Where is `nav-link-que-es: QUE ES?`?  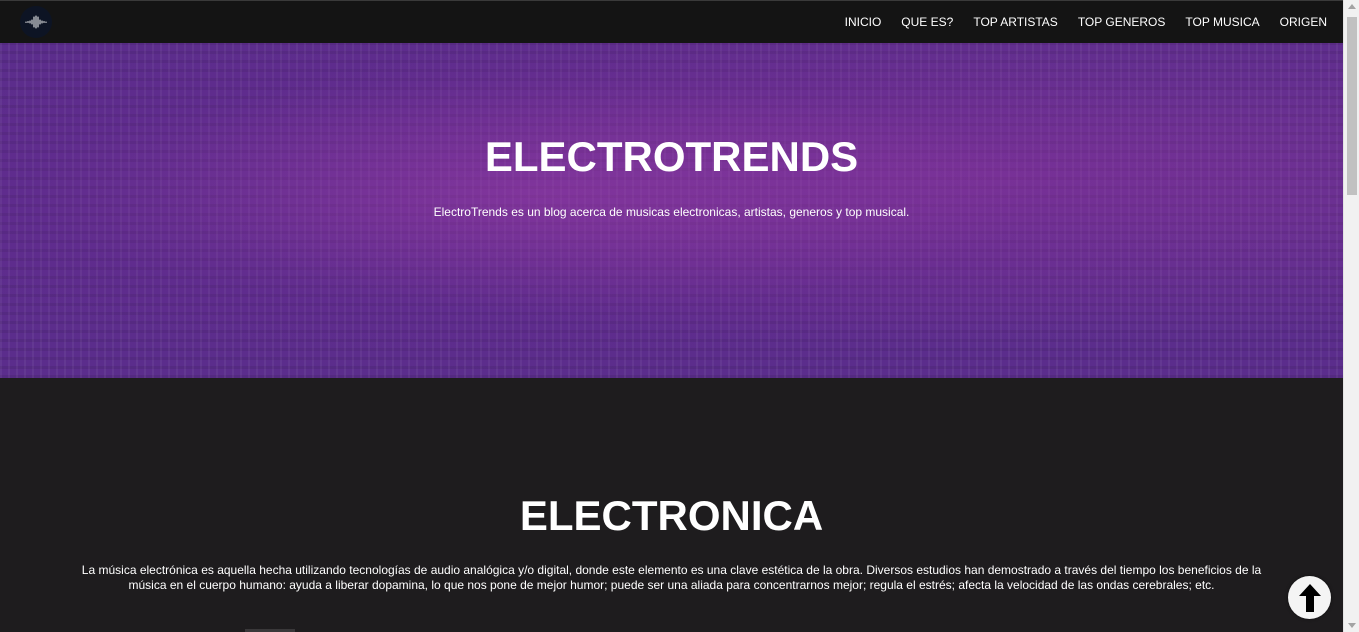 nav-link-que-es: QUE ES? is located at coordinates (927, 22).